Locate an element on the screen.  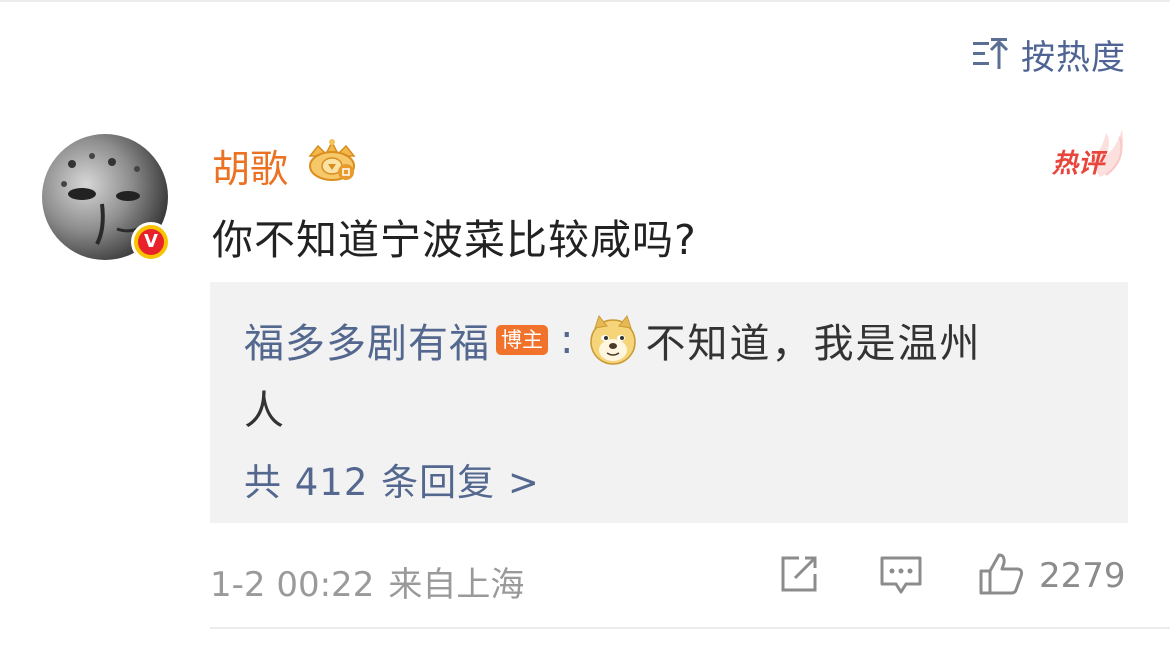
sort-by-hot-button: 按热度 is located at coordinates (1048, 54).